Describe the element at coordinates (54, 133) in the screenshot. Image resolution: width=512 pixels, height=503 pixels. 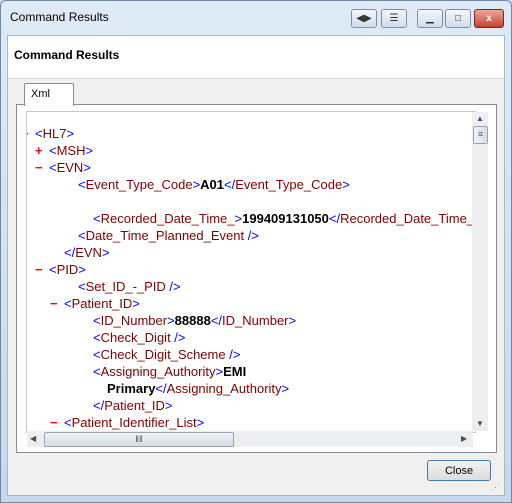
I see `xml-tag-name: HL7` at that location.